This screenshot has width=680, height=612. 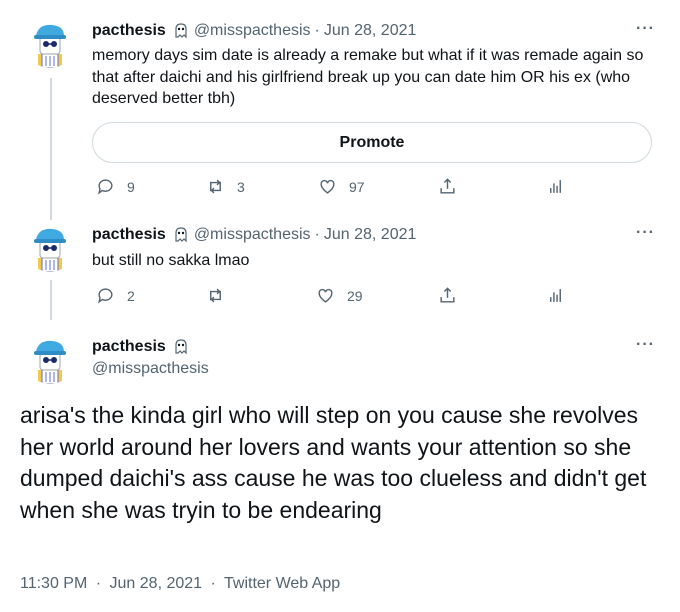 What do you see at coordinates (171, 260) in the screenshot?
I see `tweet-text: but still no sakka lmao` at bounding box center [171, 260].